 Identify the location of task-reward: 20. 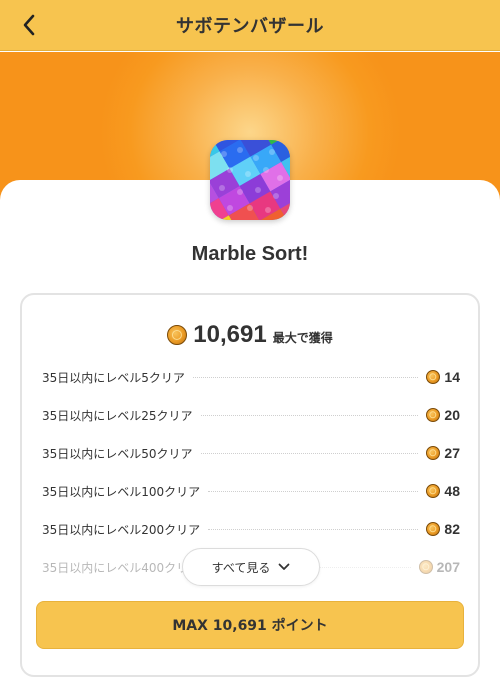
(443, 415).